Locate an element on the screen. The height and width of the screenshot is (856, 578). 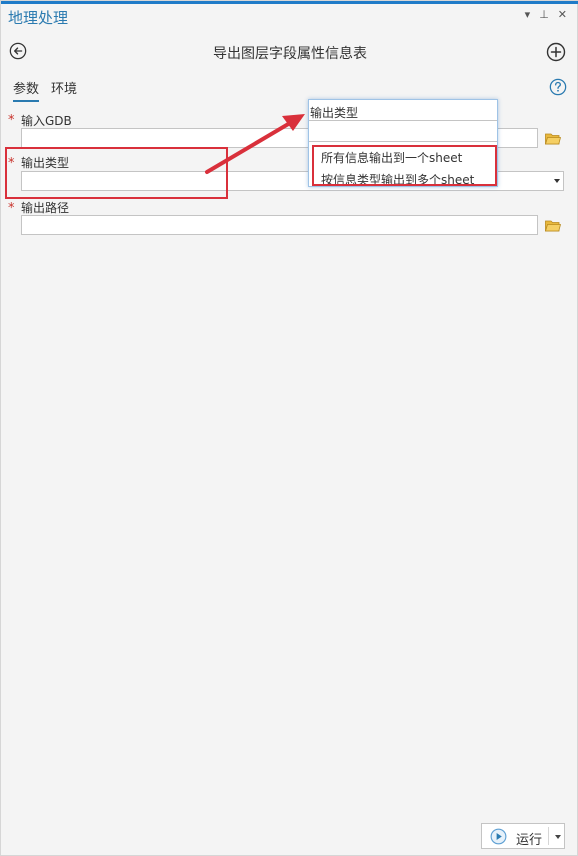
tab-environments: 环境 is located at coordinates (64, 90).